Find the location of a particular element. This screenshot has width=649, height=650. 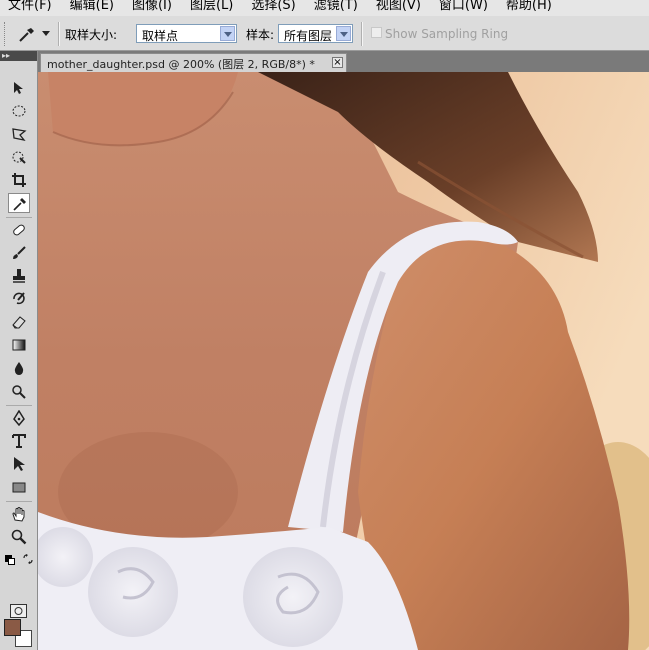

quick-mask-icon is located at coordinates (18, 611).